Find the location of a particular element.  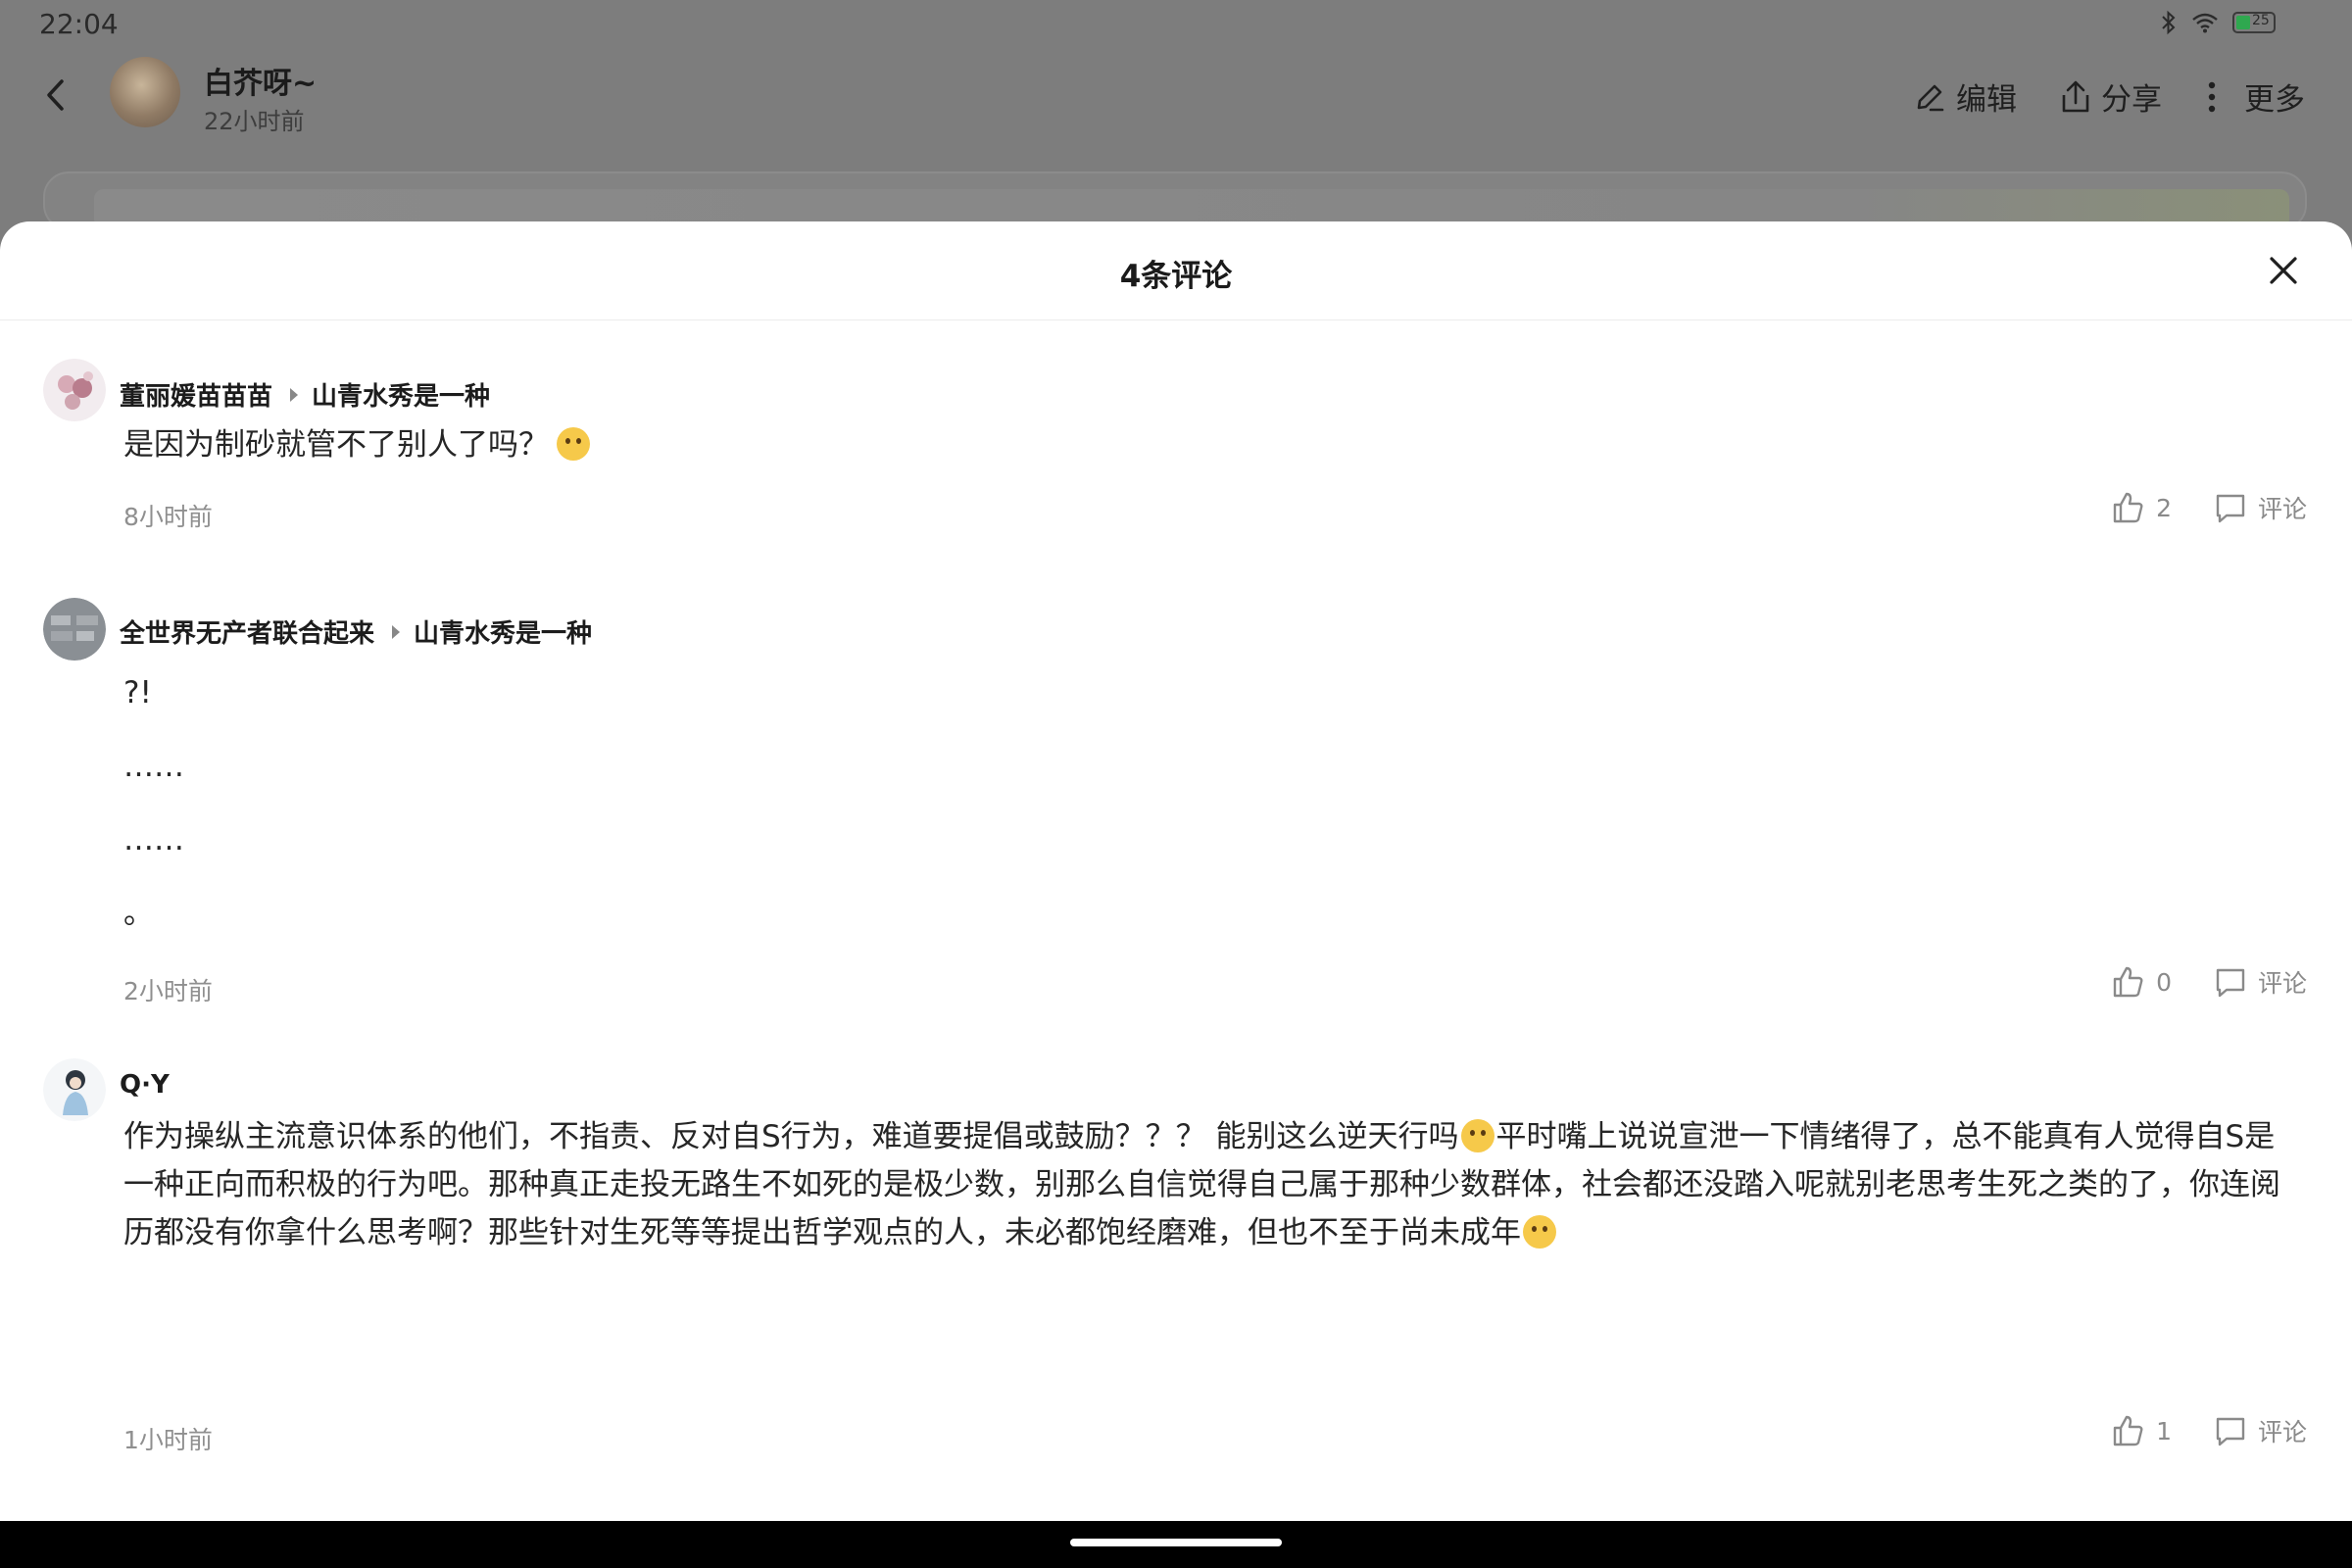

share-button: 分享 is located at coordinates (2111, 96).